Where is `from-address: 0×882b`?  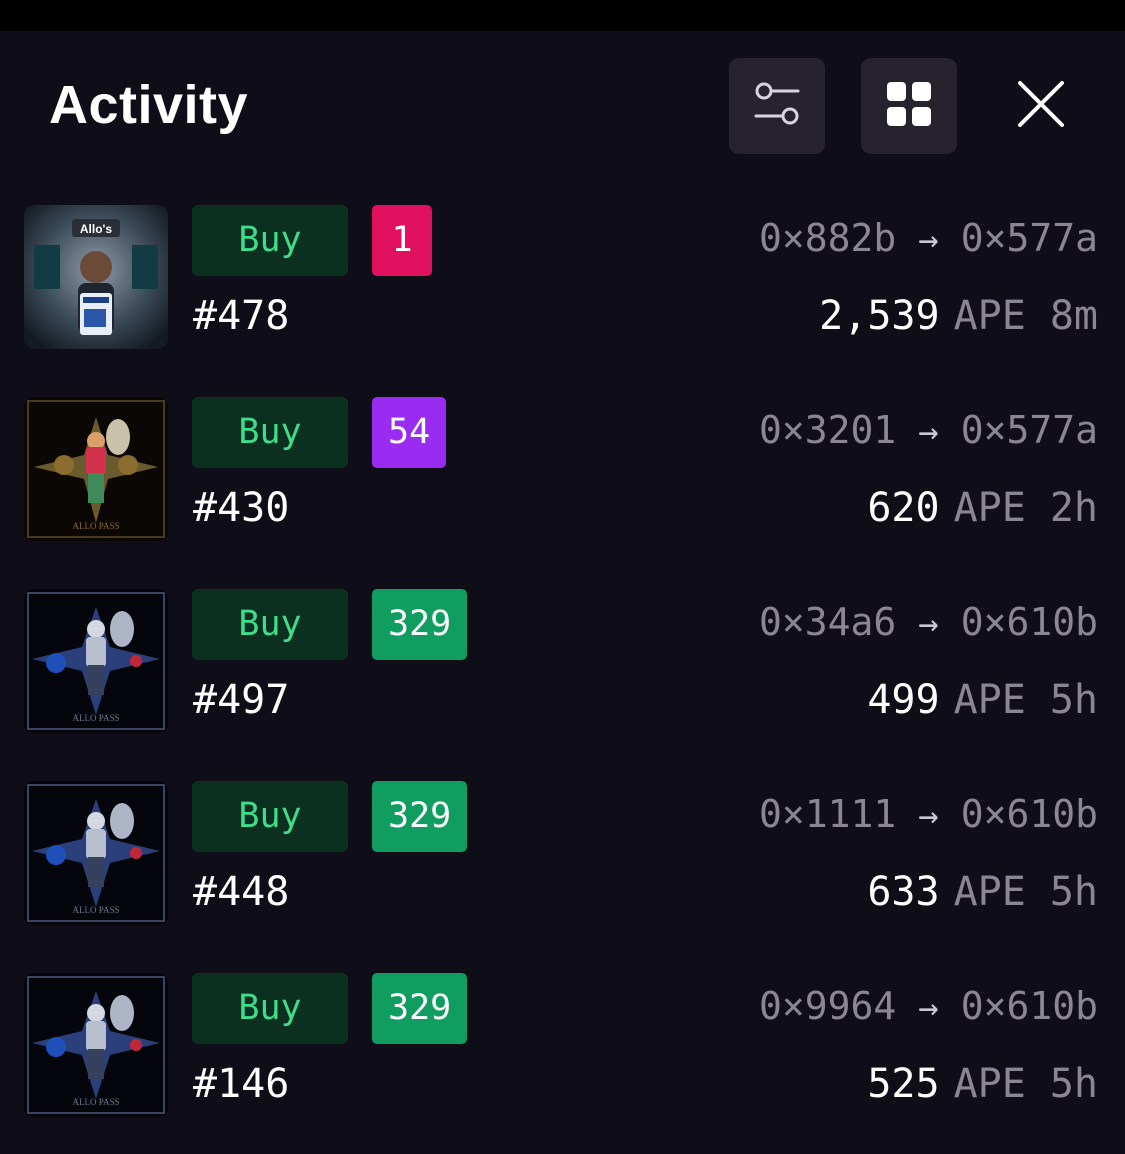
from-address: 0×882b is located at coordinates (827, 238).